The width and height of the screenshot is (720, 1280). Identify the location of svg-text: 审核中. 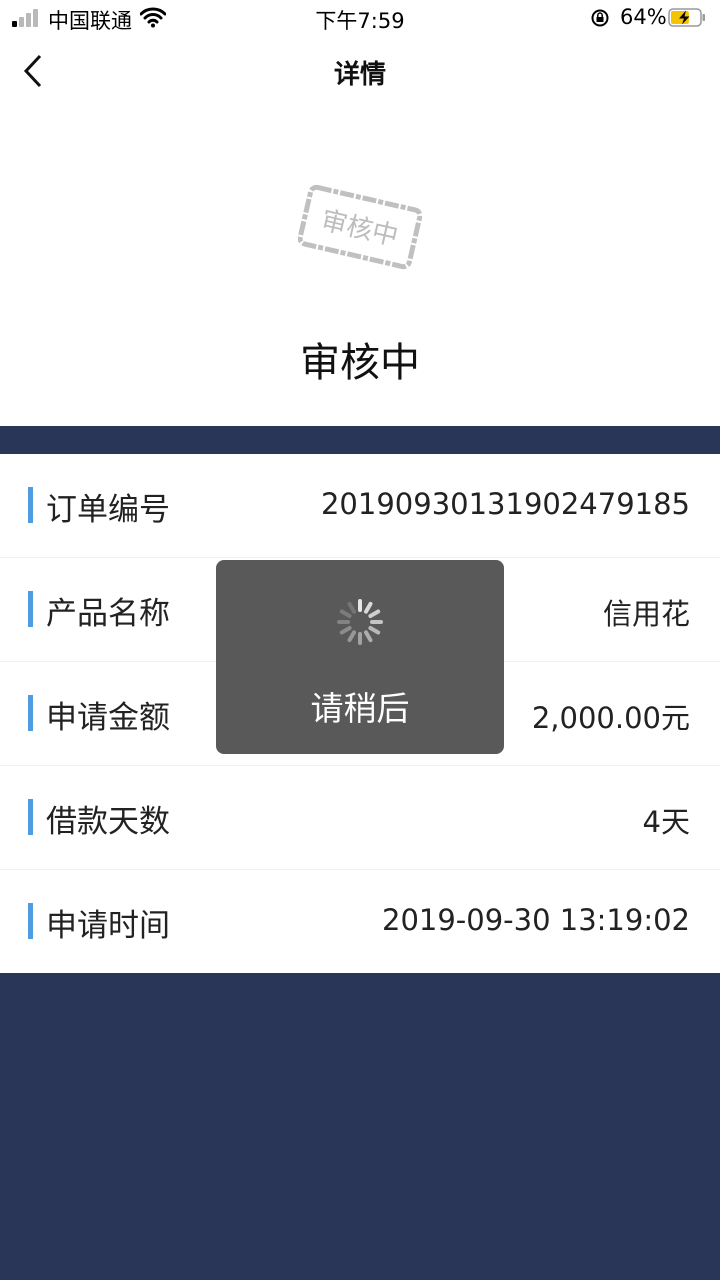
(359, 229).